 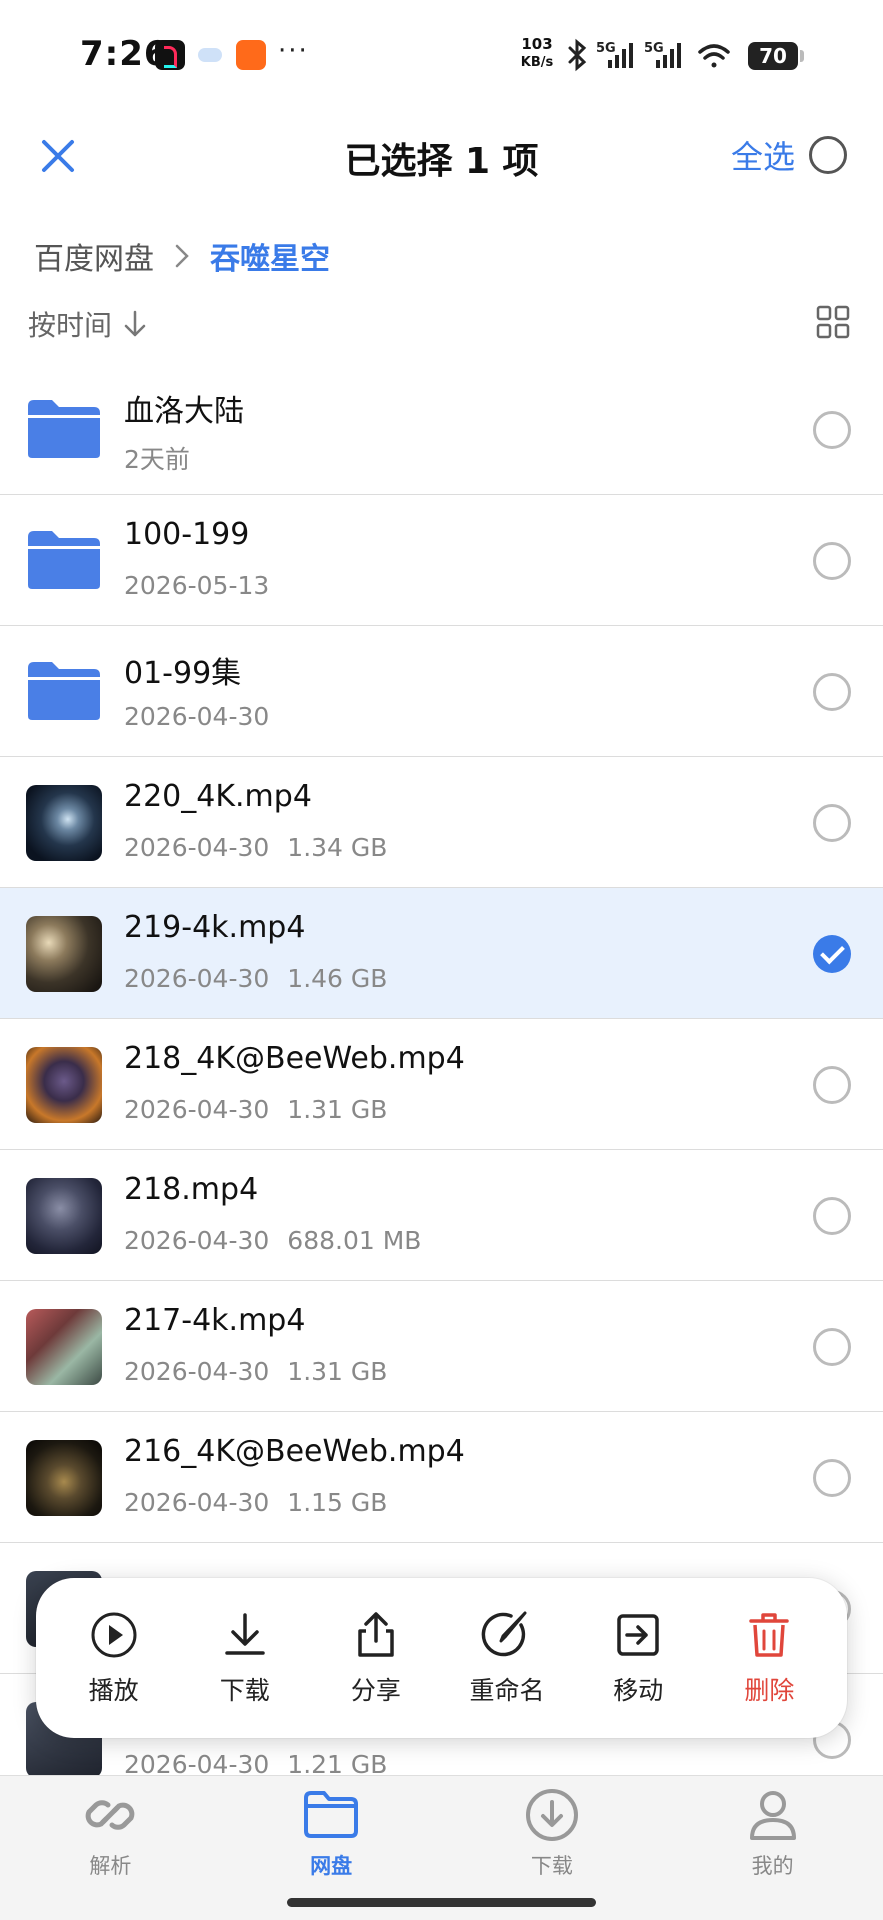 What do you see at coordinates (272, 1240) in the screenshot?
I see `file-meta: 2026-04-30 688.01 MB` at bounding box center [272, 1240].